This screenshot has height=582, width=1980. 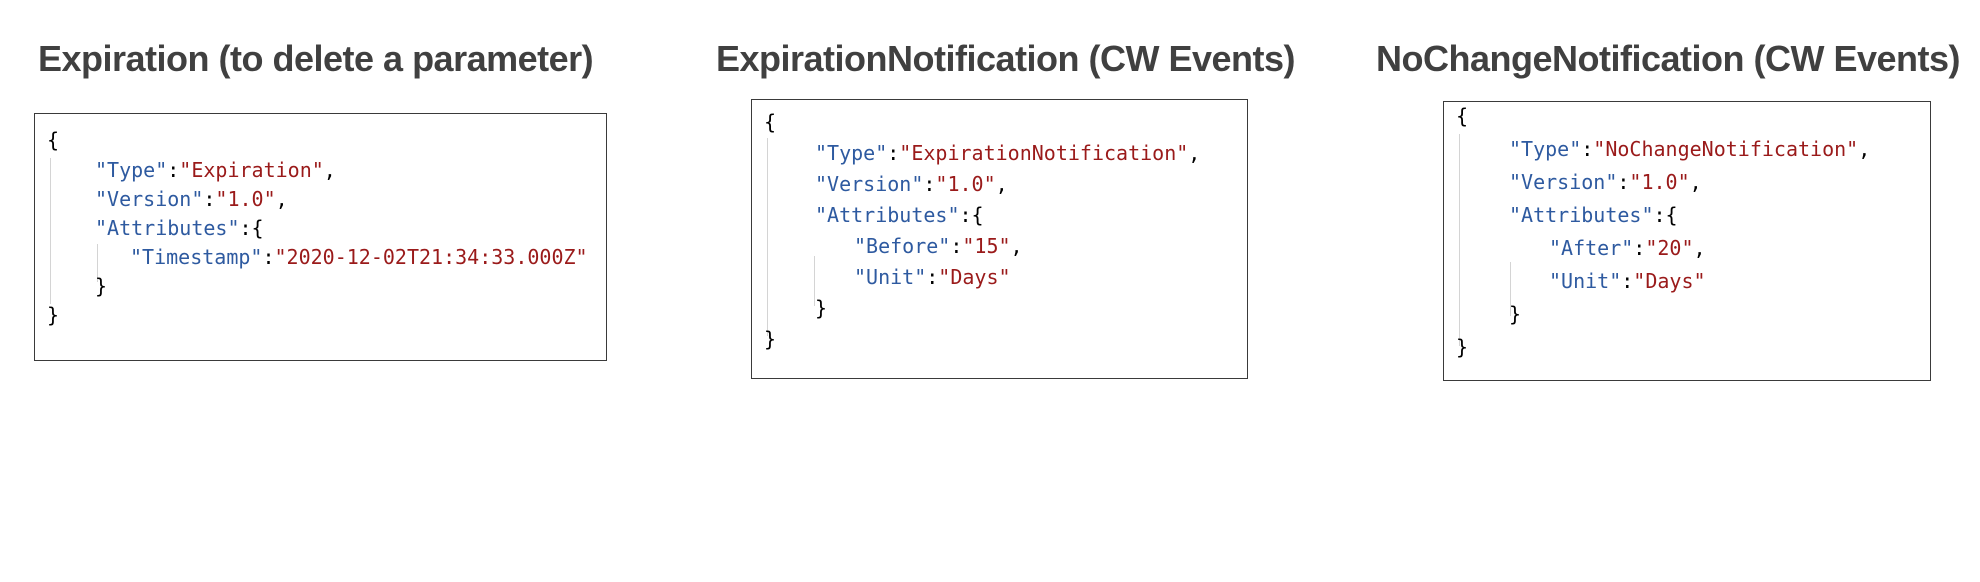 I want to click on expiration-title: Expiration (to delete a parameter), so click(x=316, y=58).